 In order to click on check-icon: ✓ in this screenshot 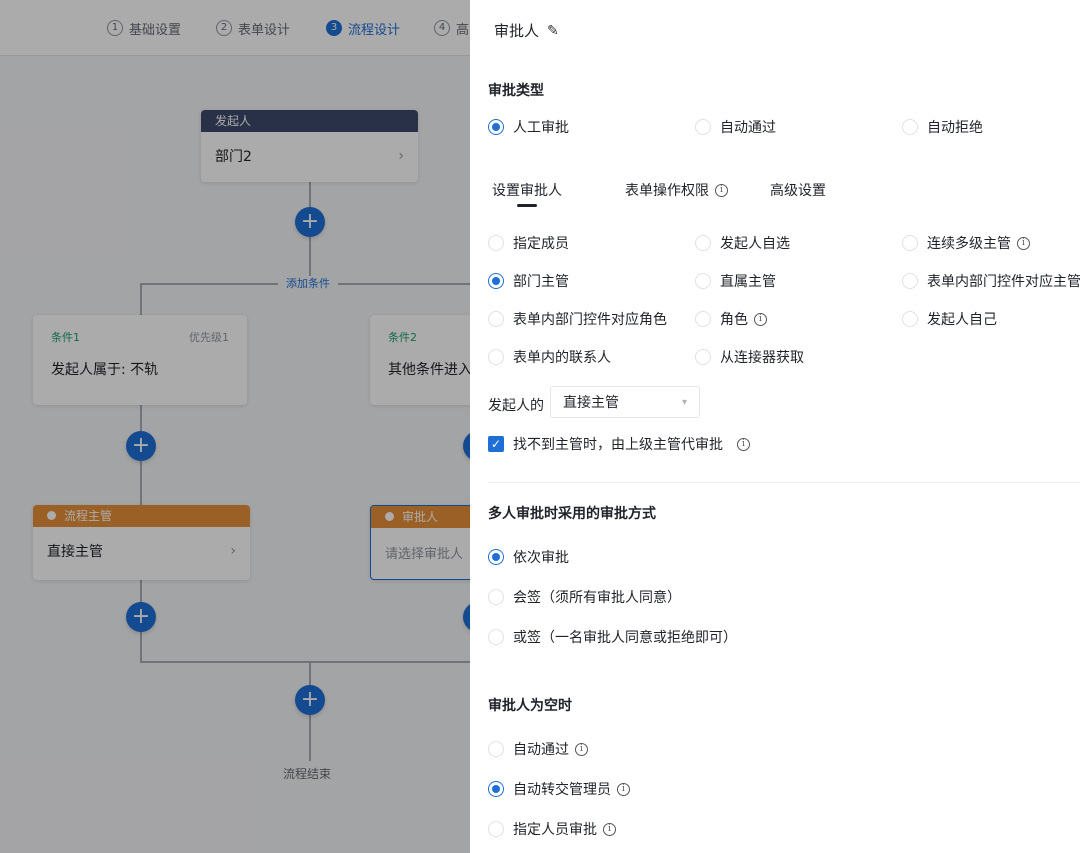, I will do `click(496, 444)`.